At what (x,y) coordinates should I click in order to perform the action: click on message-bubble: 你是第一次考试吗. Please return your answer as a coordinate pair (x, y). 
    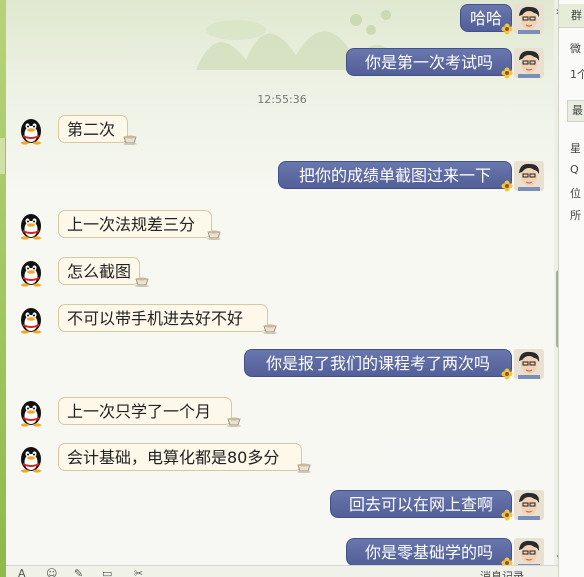
    Looking at the image, I should click on (429, 62).